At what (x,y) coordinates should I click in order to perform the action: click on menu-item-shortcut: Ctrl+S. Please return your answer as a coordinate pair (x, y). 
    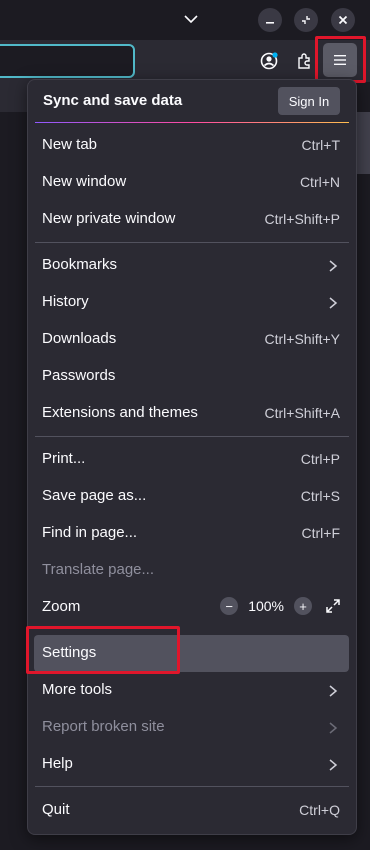
    Looking at the image, I should click on (320, 496).